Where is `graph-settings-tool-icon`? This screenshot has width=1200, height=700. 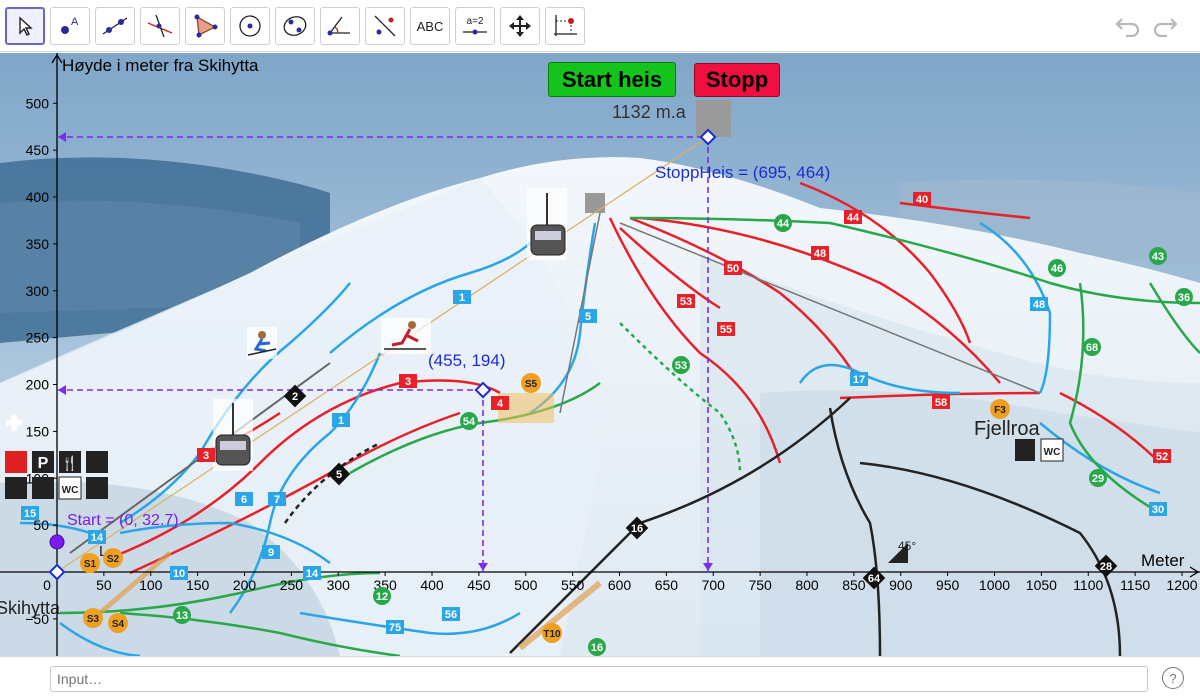 graph-settings-tool-icon is located at coordinates (565, 26).